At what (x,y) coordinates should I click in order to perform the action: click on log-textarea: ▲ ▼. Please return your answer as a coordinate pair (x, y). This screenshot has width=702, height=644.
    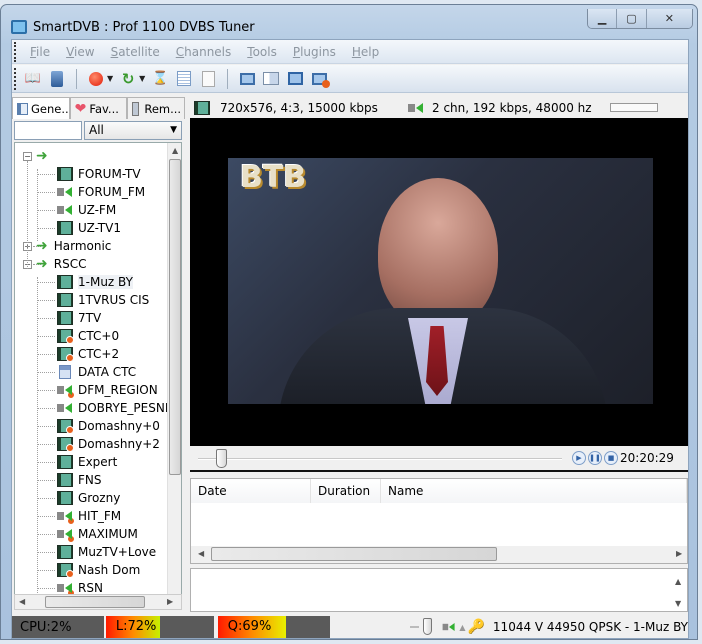
    Looking at the image, I should click on (439, 590).